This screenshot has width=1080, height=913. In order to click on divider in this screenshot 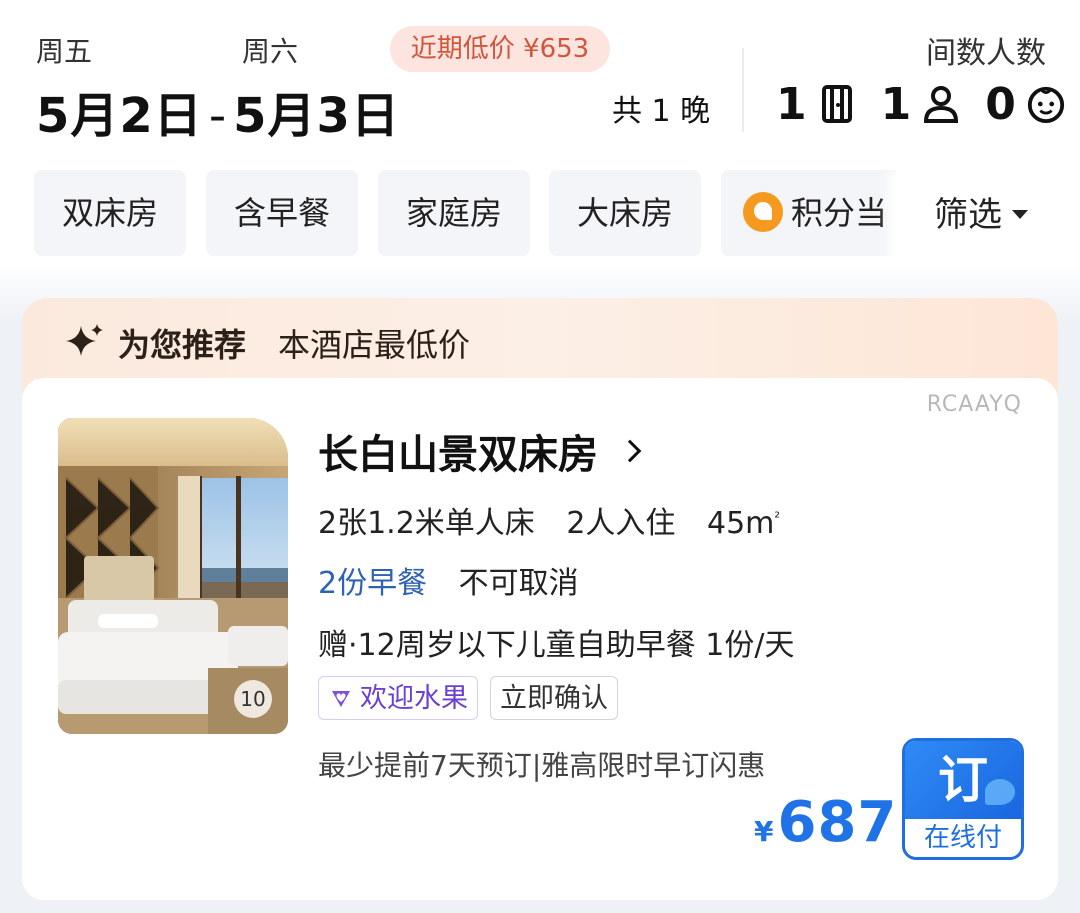, I will do `click(743, 90)`.